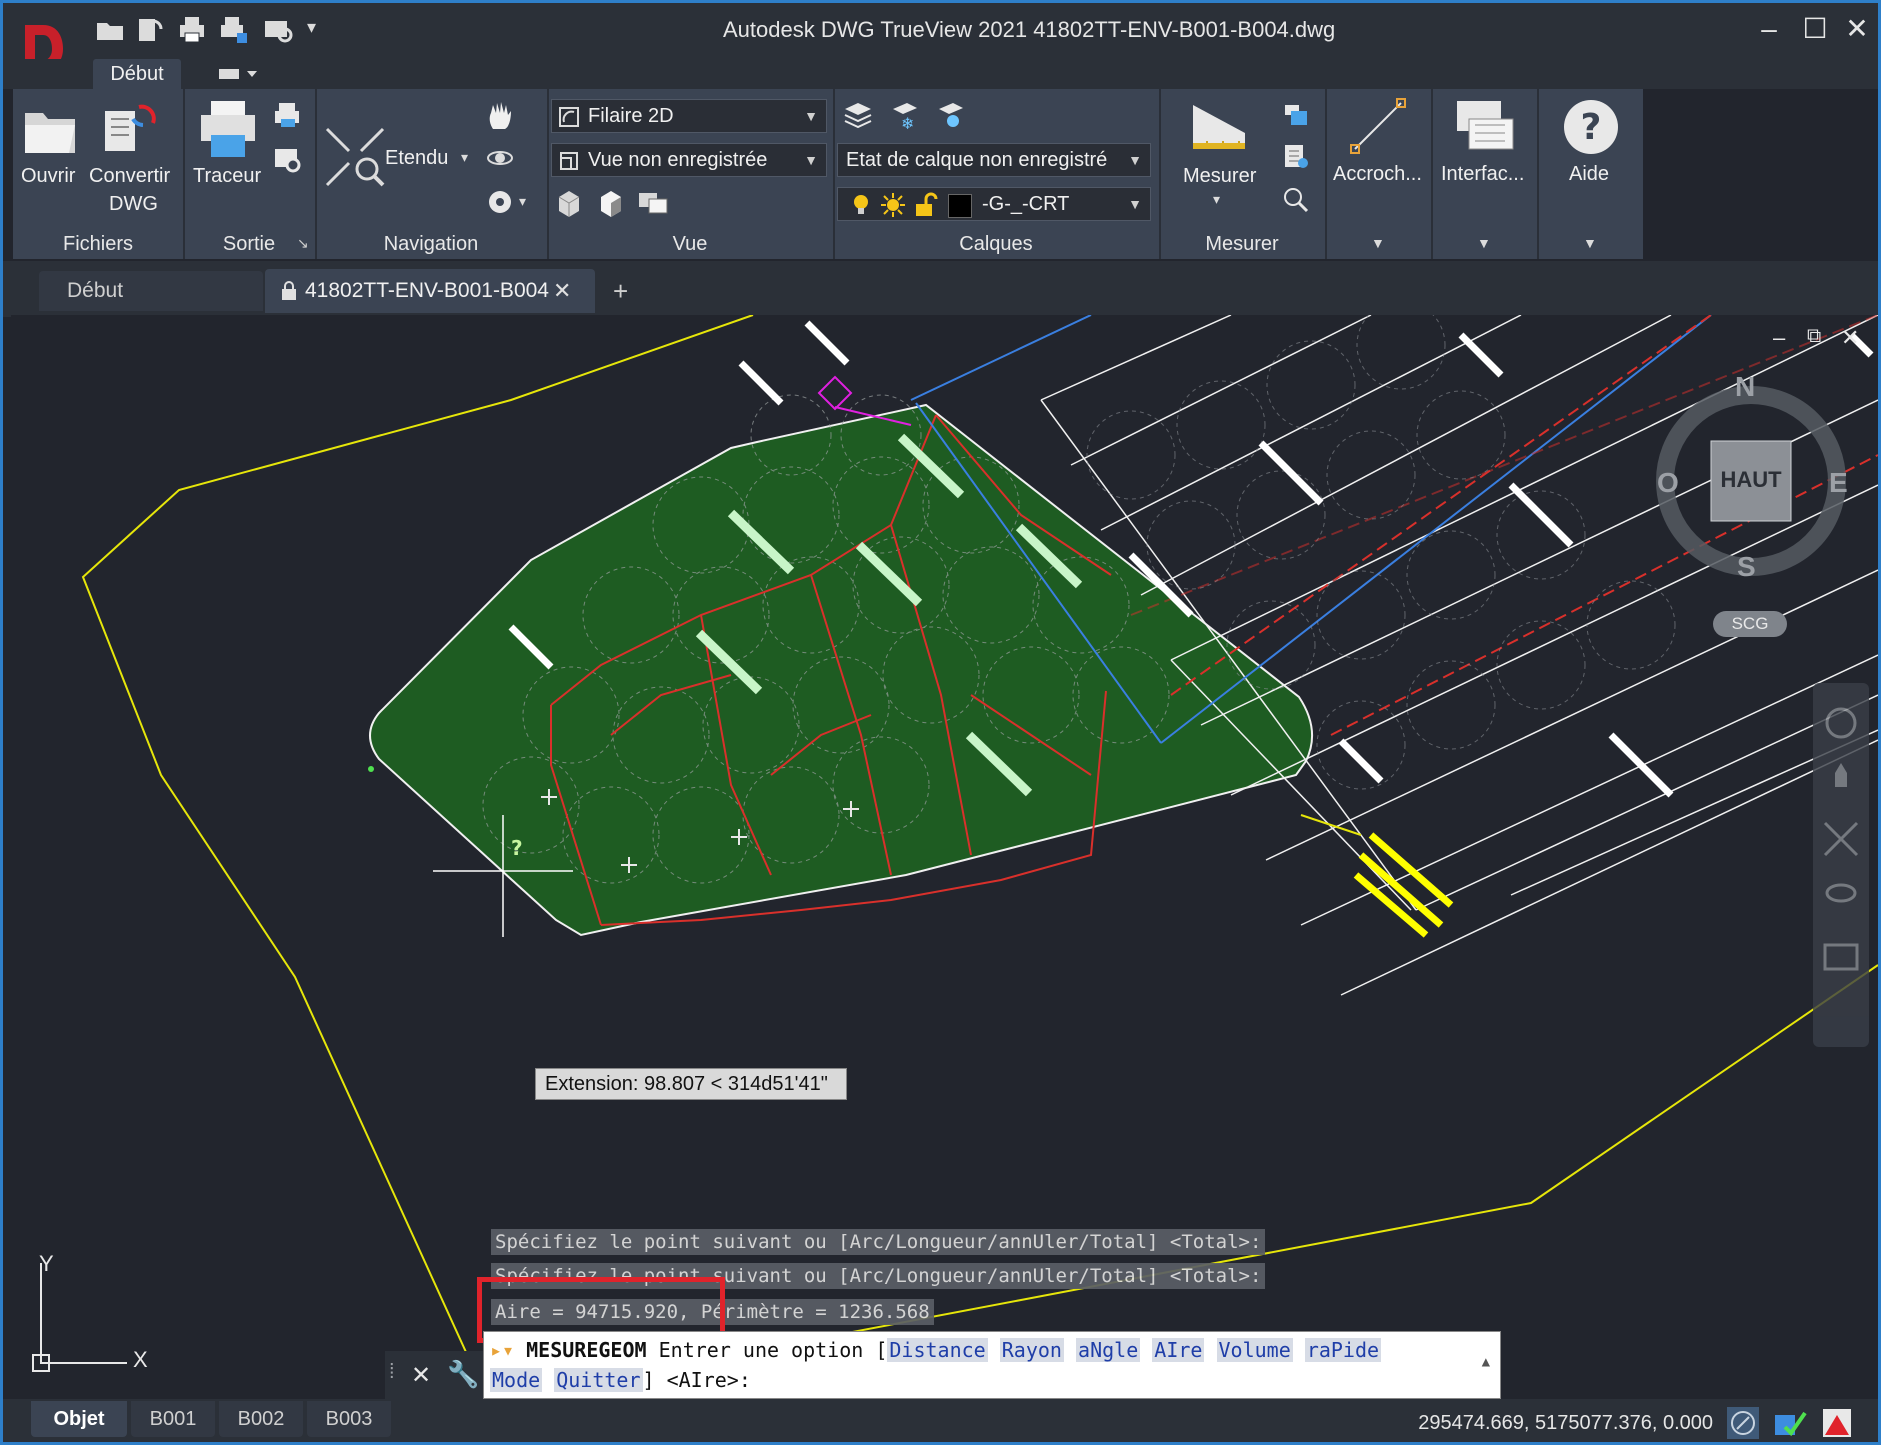  What do you see at coordinates (1219, 176) in the screenshot?
I see `measure-button-label: Mesurer` at bounding box center [1219, 176].